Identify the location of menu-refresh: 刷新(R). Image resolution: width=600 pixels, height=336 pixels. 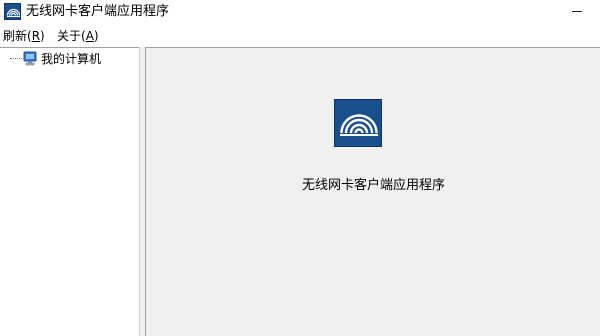
(24, 36).